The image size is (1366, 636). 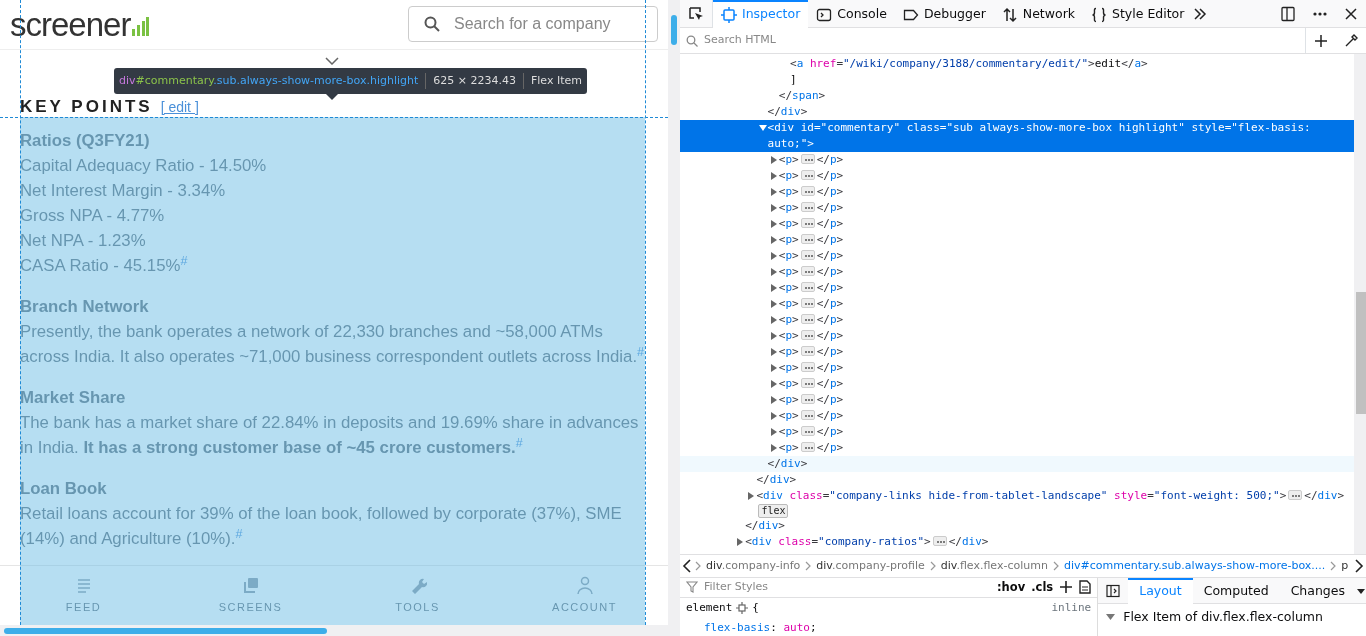 I want to click on devtools-tab: Style Editor, so click(x=1138, y=14).